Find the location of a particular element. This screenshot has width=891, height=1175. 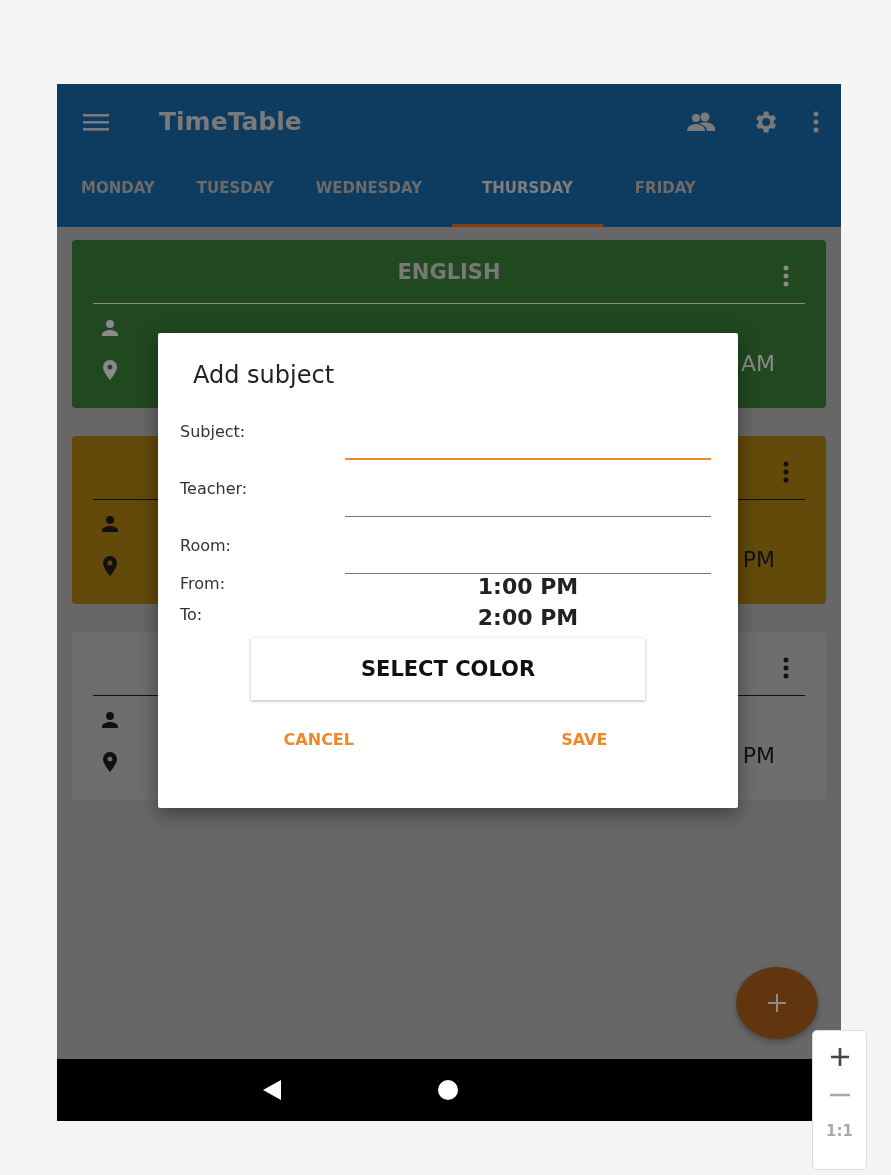

field-label: Subject: is located at coordinates (213, 431).